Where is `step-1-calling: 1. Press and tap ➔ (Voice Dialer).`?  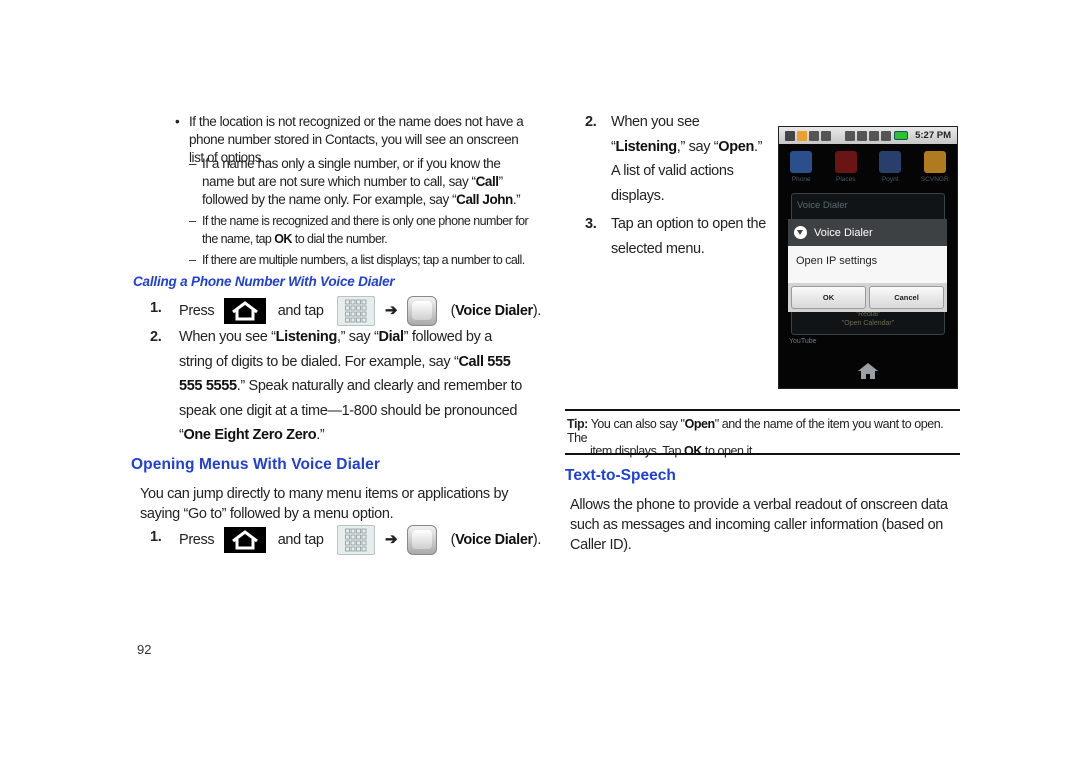
step-1-calling: 1. Press and tap ➔ (Voice Dialer). is located at coordinates (345, 311).